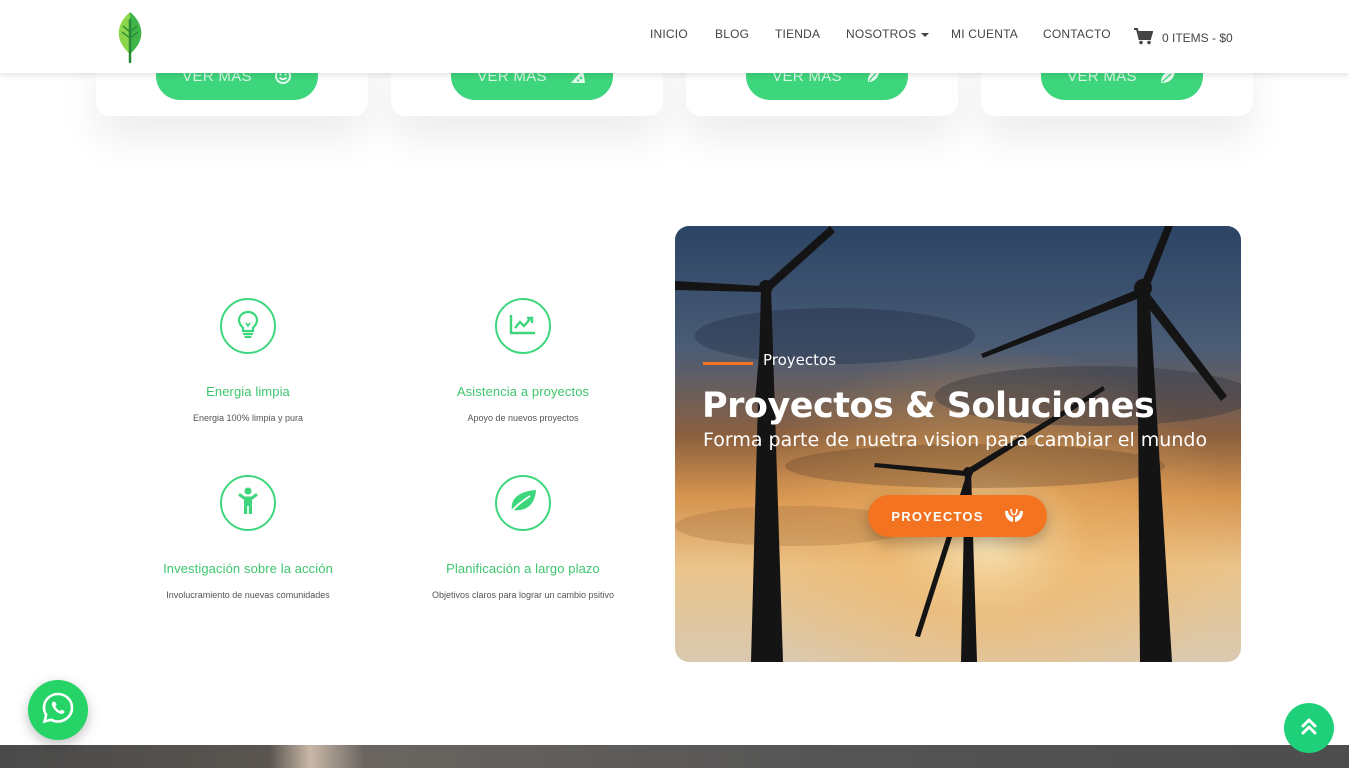 This screenshot has width=1349, height=768. I want to click on leaf-icon, so click(523, 503).